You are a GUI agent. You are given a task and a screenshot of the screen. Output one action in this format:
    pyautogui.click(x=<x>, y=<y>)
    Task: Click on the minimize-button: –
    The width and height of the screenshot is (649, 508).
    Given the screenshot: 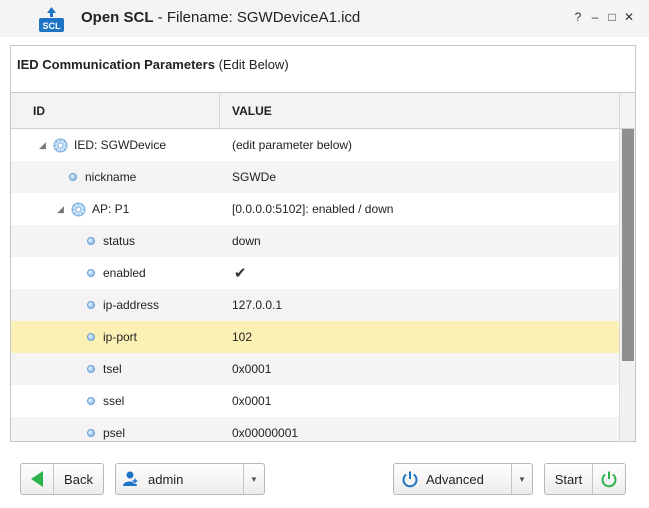 What is the action you would take?
    pyautogui.click(x=595, y=17)
    